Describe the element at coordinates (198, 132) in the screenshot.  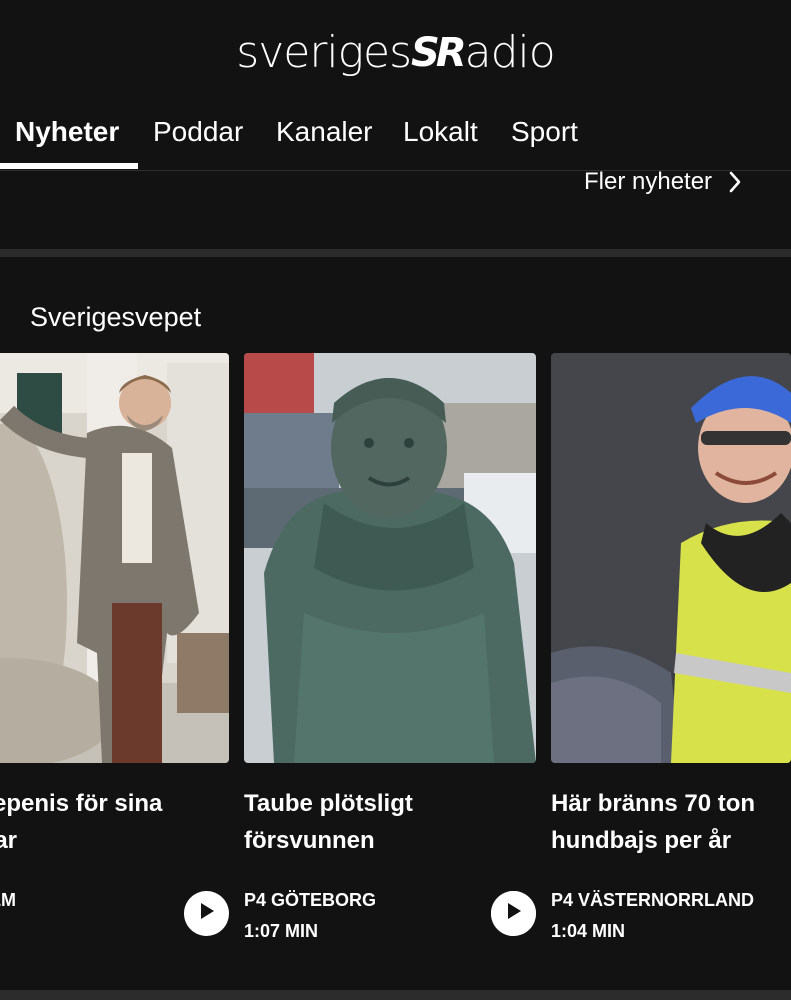
I see `tab-poddar: Poddar` at that location.